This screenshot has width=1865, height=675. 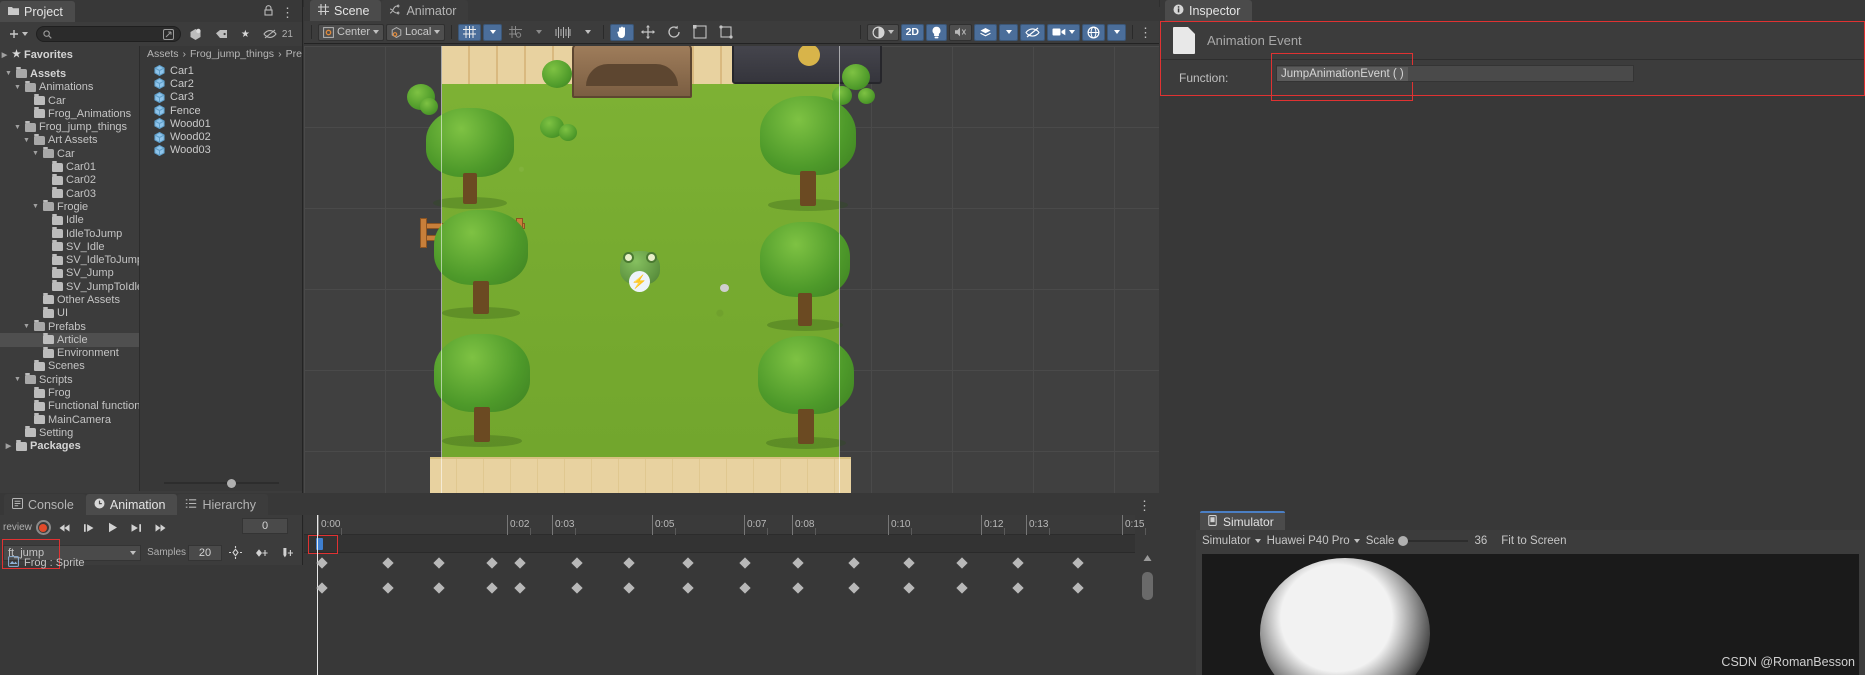 I want to click on rotate-tool, so click(x=674, y=32).